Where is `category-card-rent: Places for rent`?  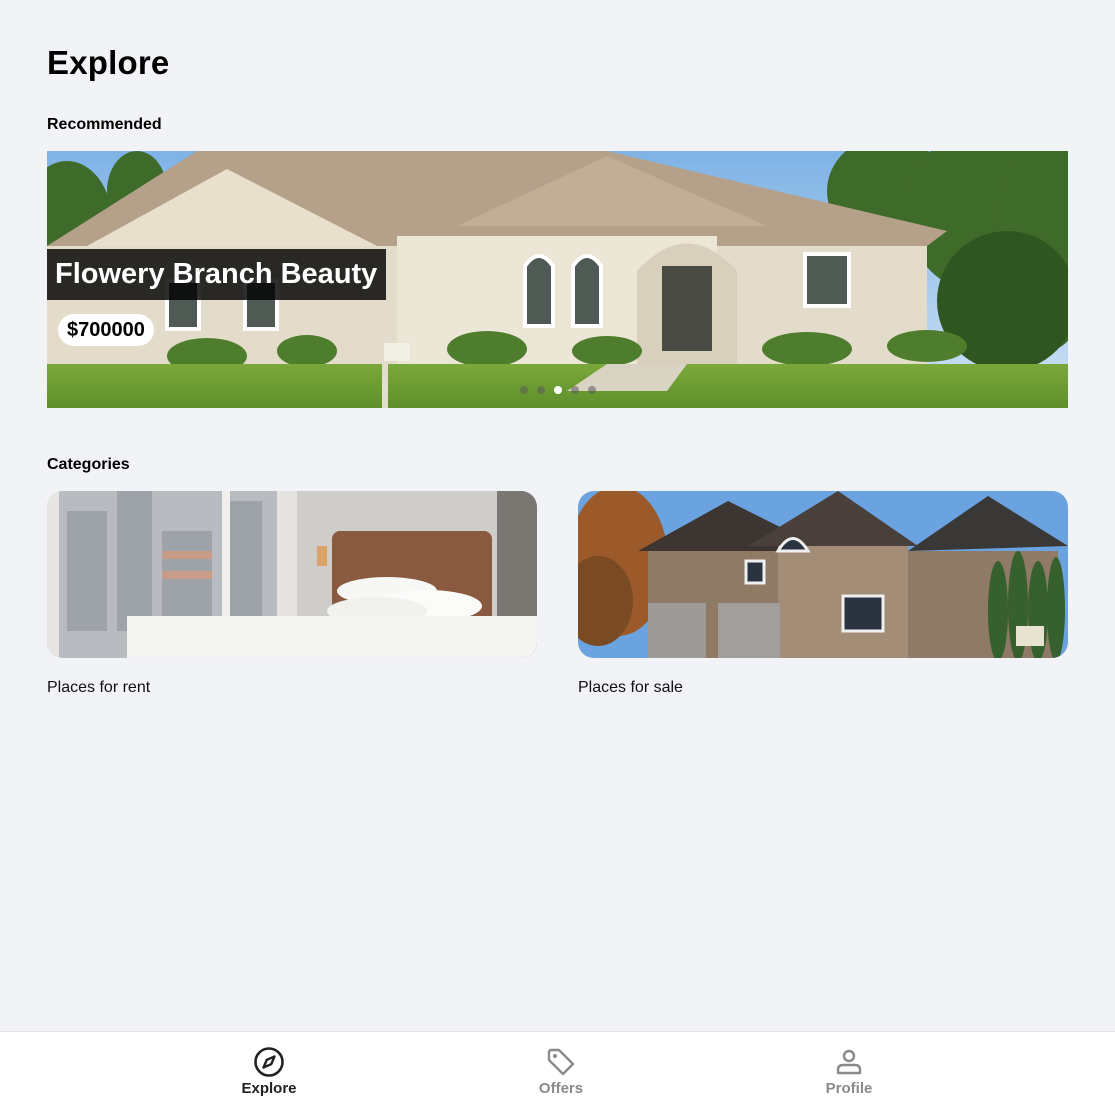
category-card-rent: Places for rent is located at coordinates (292, 594).